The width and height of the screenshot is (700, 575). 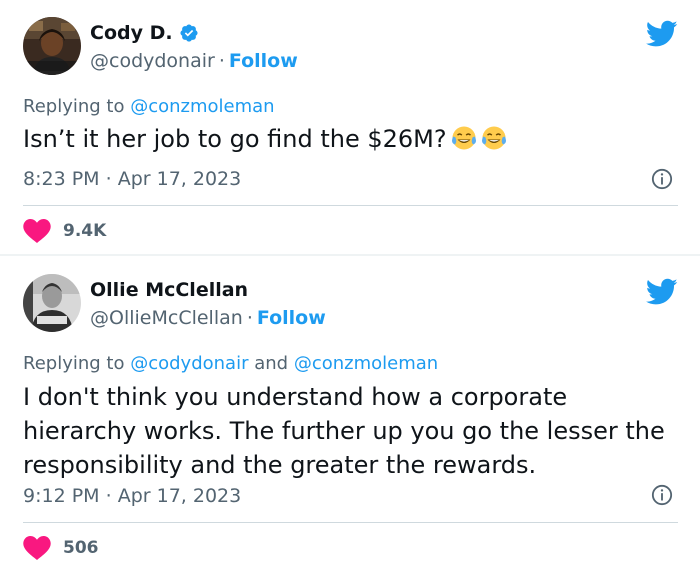 I want to click on like-count: 506, so click(x=81, y=548).